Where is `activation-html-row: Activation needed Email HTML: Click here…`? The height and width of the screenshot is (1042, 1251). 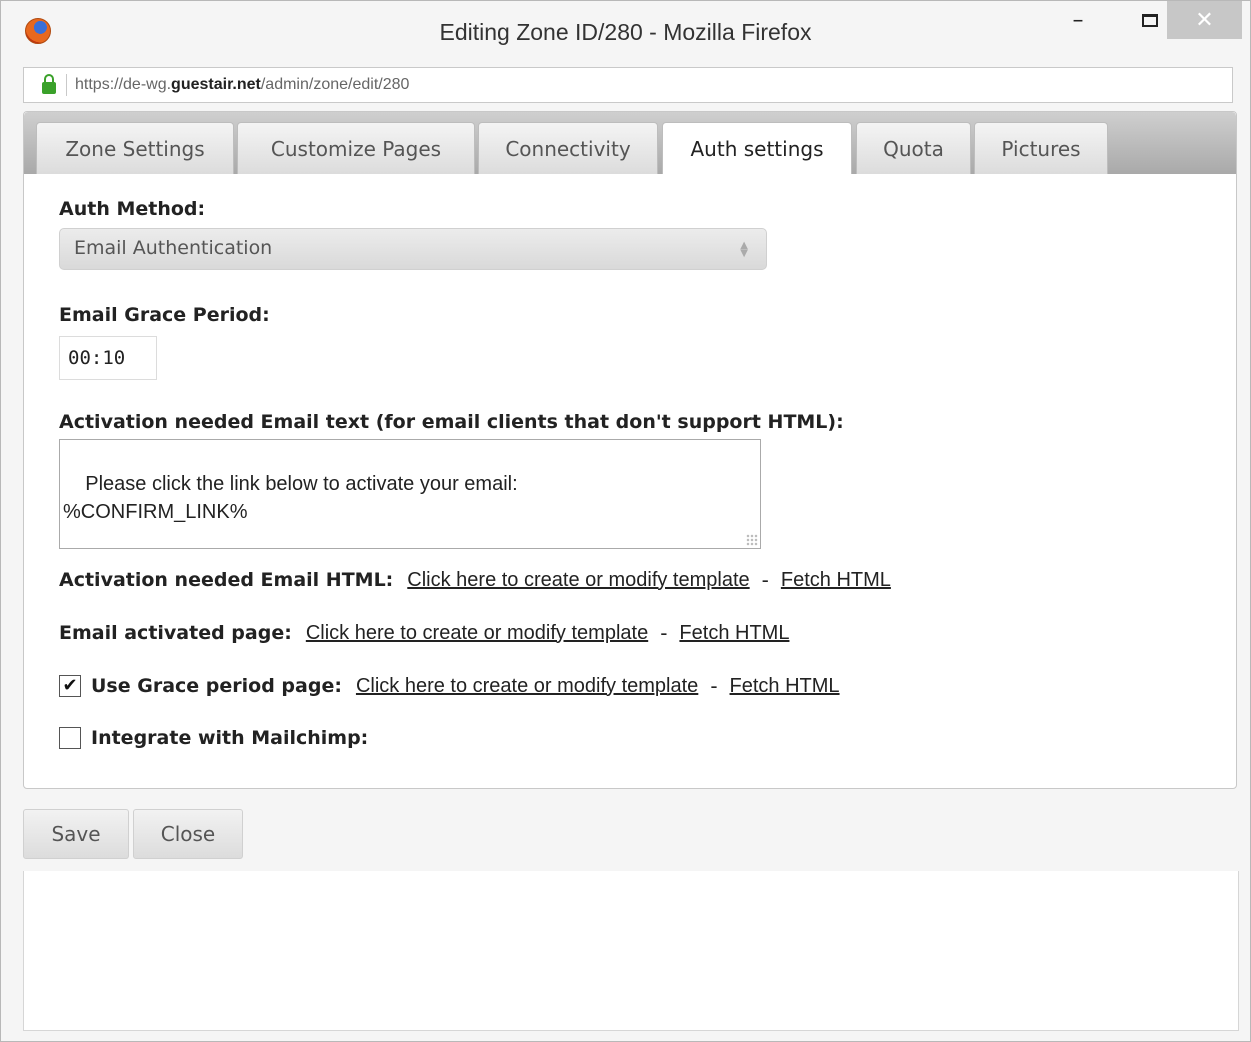 activation-html-row: Activation needed Email HTML: Click here… is located at coordinates (475, 580).